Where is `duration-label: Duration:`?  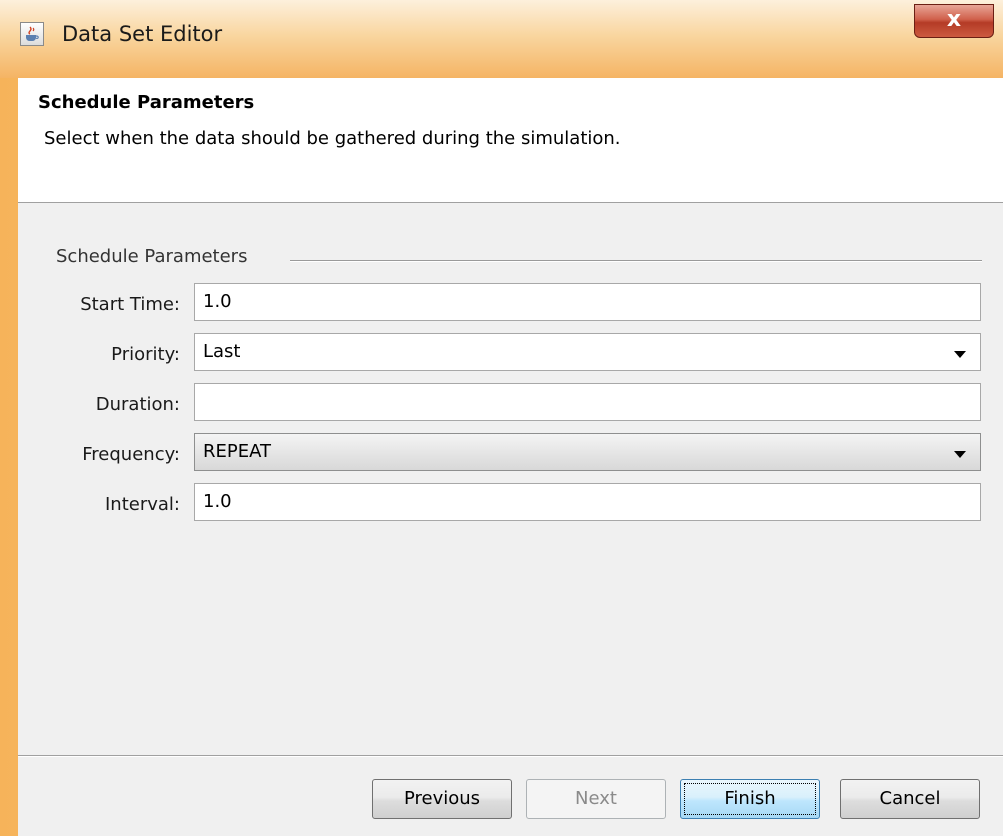
duration-label: Duration: is located at coordinates (137, 404).